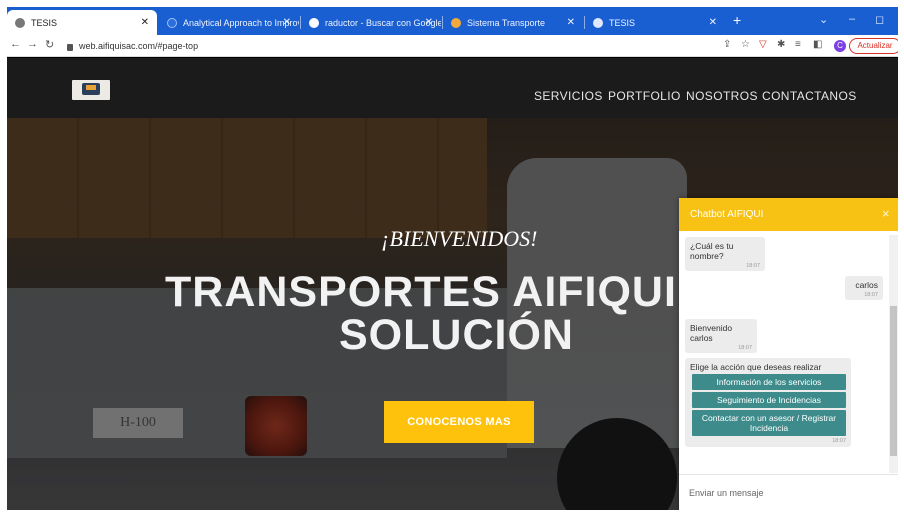 The width and height of the screenshot is (904, 513). I want to click on chatbot-input-area, so click(788, 492).